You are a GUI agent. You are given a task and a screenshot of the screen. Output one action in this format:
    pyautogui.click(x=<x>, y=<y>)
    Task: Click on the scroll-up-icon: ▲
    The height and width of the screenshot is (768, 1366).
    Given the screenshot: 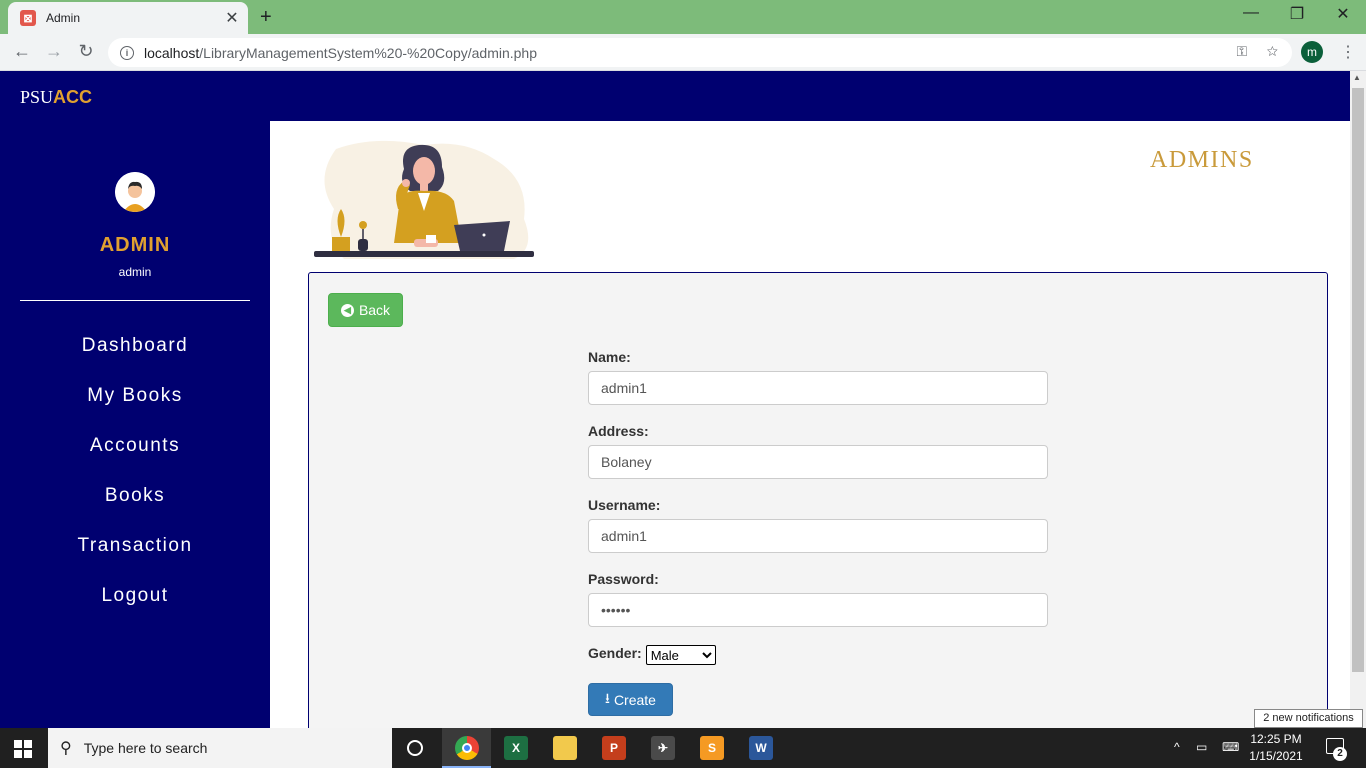 What is the action you would take?
    pyautogui.click(x=1357, y=77)
    